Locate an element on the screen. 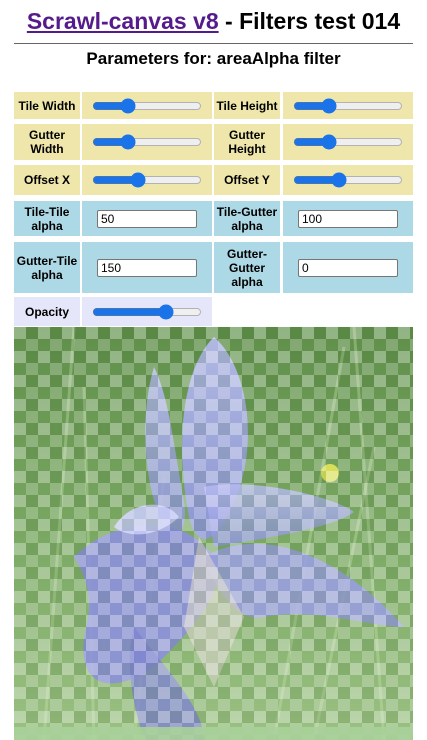 This screenshot has height=740, width=427. tile-height-label: Tile Height is located at coordinates (247, 105).